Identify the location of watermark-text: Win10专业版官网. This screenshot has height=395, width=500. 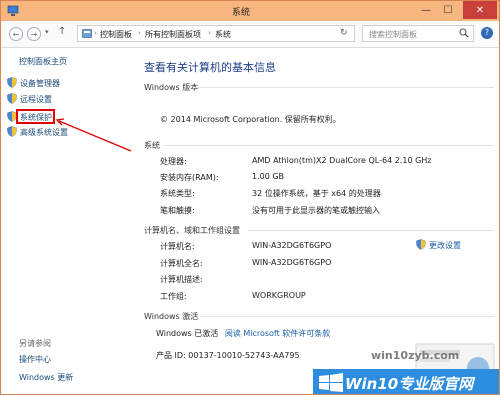
(409, 384).